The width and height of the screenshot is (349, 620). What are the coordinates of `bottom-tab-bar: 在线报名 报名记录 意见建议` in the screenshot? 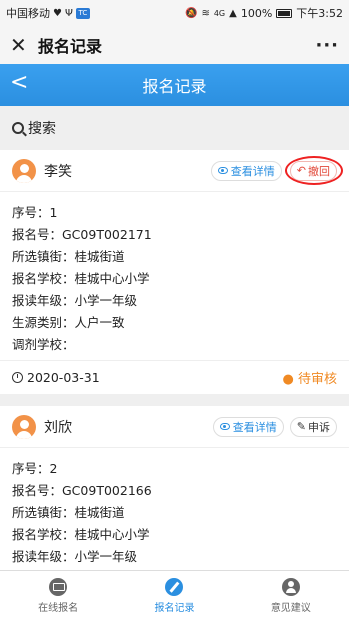 It's located at (174, 595).